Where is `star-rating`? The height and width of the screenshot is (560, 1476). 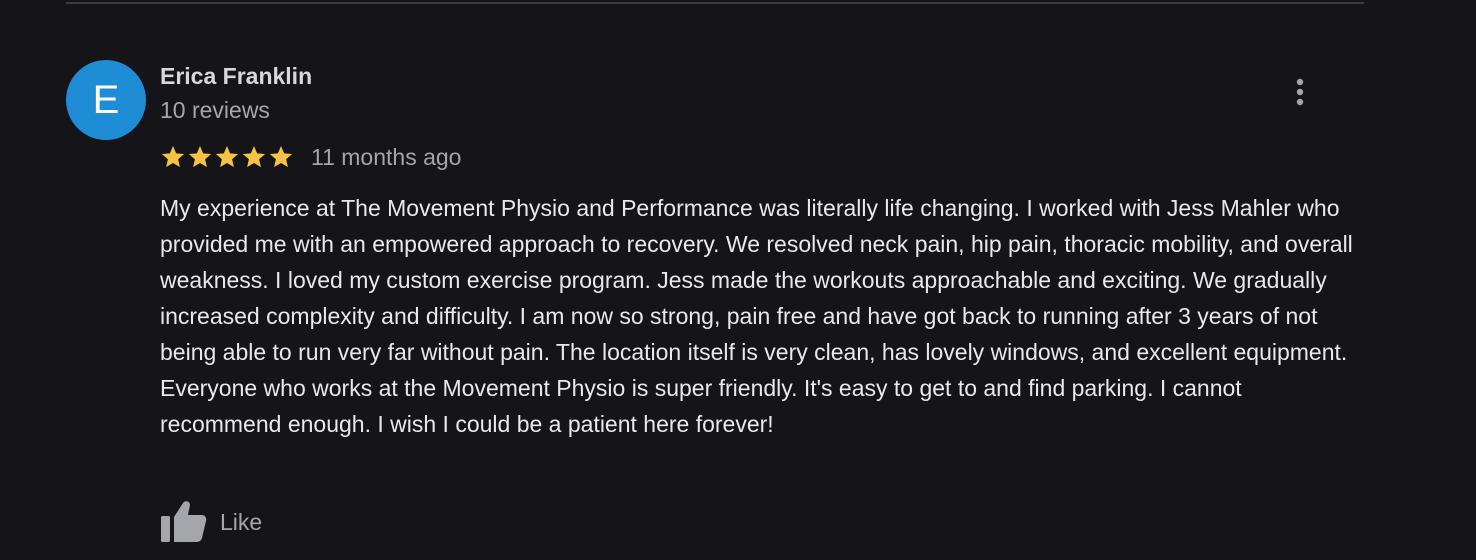 star-rating is located at coordinates (227, 157).